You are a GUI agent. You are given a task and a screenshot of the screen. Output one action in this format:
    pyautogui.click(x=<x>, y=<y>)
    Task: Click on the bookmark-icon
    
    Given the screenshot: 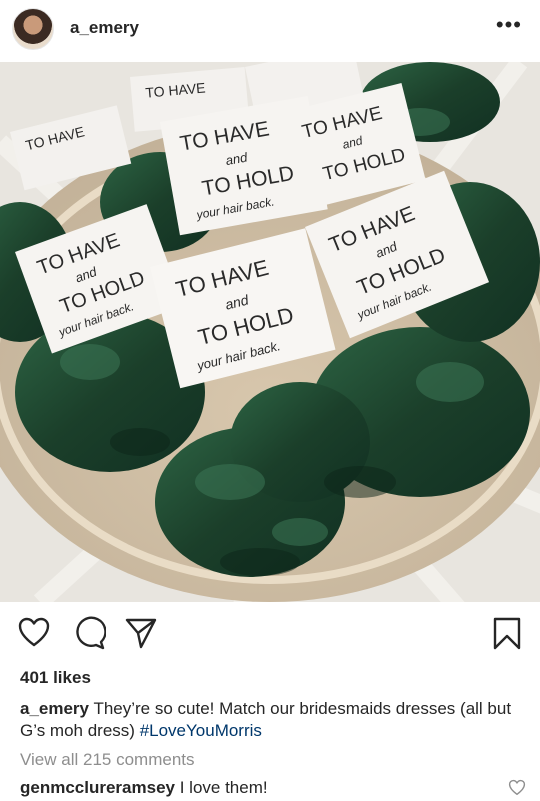 What is the action you would take?
    pyautogui.click(x=507, y=633)
    